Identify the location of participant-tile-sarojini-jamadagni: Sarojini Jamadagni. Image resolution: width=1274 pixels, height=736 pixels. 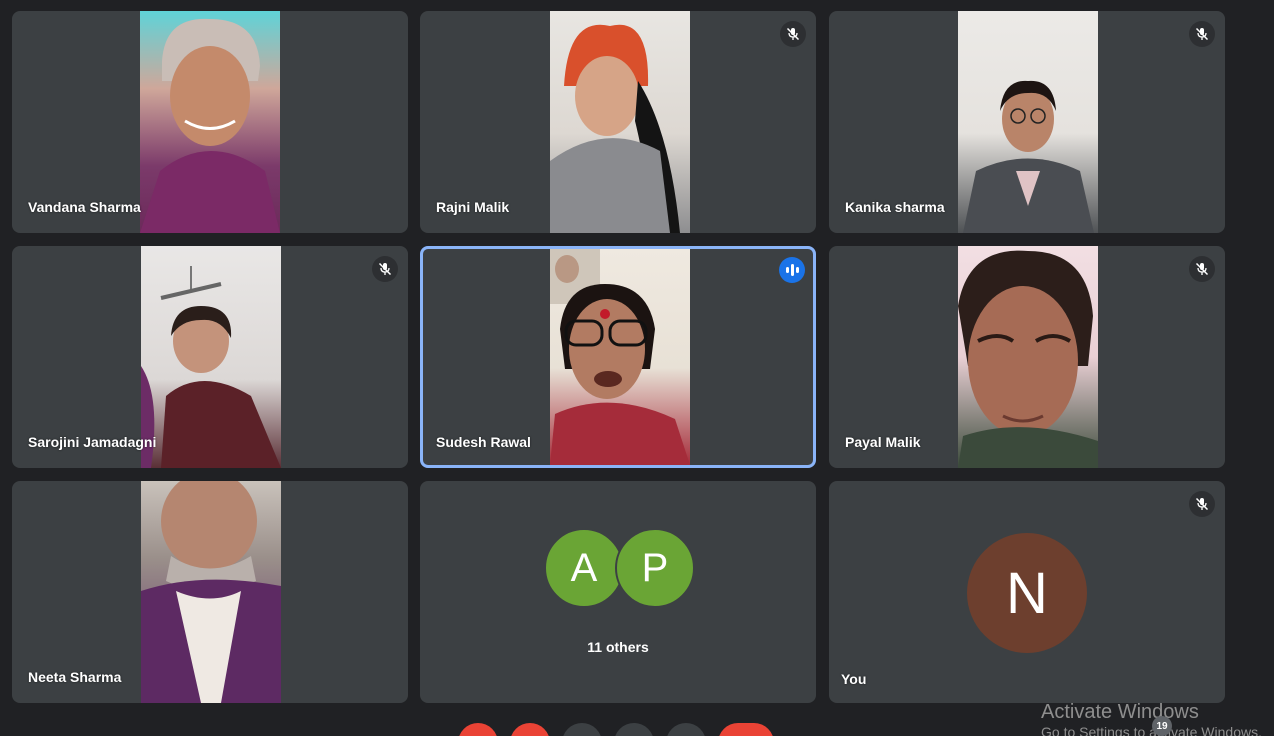
(210, 357).